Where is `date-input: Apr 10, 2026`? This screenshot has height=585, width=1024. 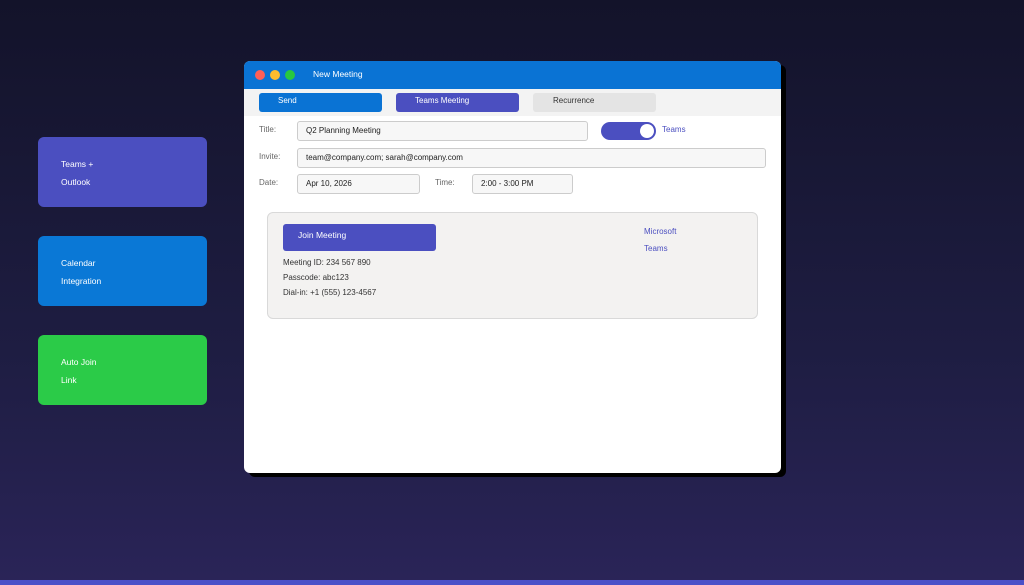 date-input: Apr 10, 2026 is located at coordinates (358, 184).